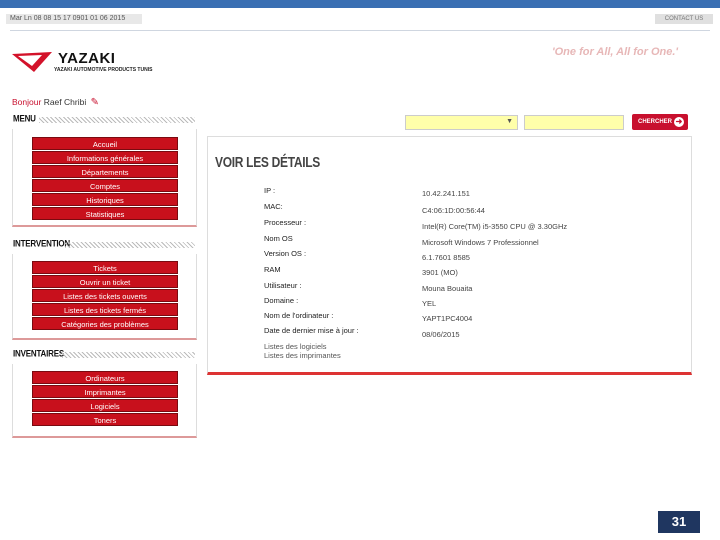 Image resolution: width=720 pixels, height=540 pixels. I want to click on value-nom-ordinateur: YAPT1PC4004, so click(447, 318).